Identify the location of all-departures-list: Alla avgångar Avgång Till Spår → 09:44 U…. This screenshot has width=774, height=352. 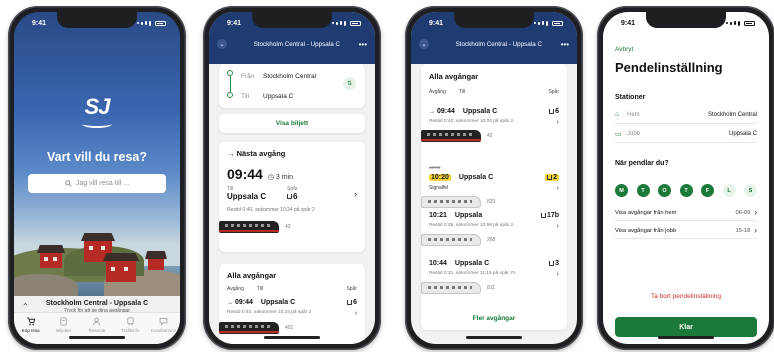
(494, 197).